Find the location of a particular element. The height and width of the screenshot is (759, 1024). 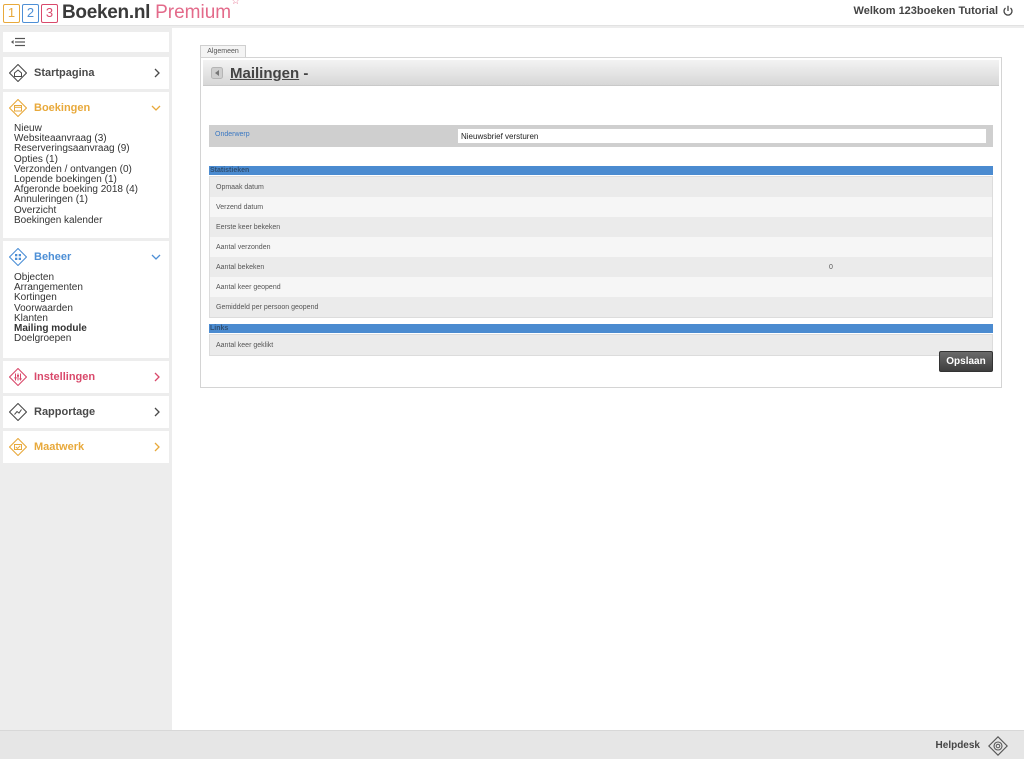

onderwerp-row: Onderwerp is located at coordinates (601, 136).